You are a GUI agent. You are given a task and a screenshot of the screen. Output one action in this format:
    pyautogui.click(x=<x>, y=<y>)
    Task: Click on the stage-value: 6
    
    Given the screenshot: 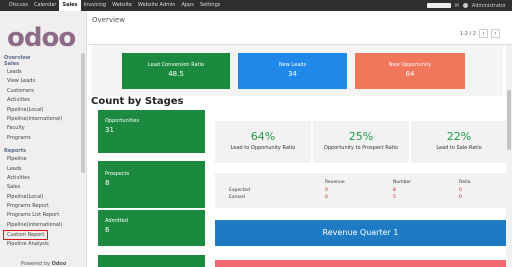 What is the action you would take?
    pyautogui.click(x=107, y=230)
    